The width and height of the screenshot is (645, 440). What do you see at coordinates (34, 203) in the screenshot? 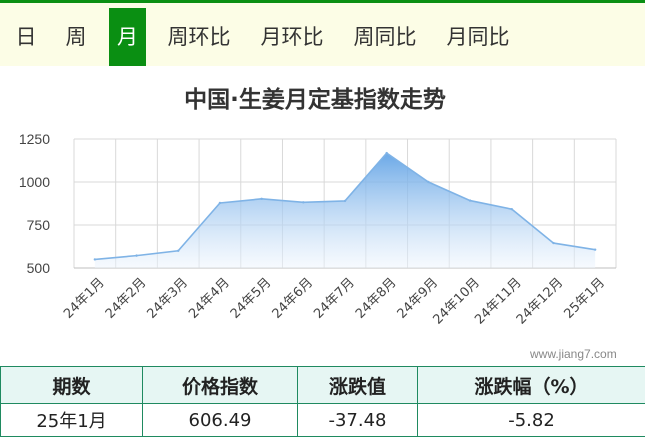
I see `y-axis-ticks: 500 750 1000 1250` at bounding box center [34, 203].